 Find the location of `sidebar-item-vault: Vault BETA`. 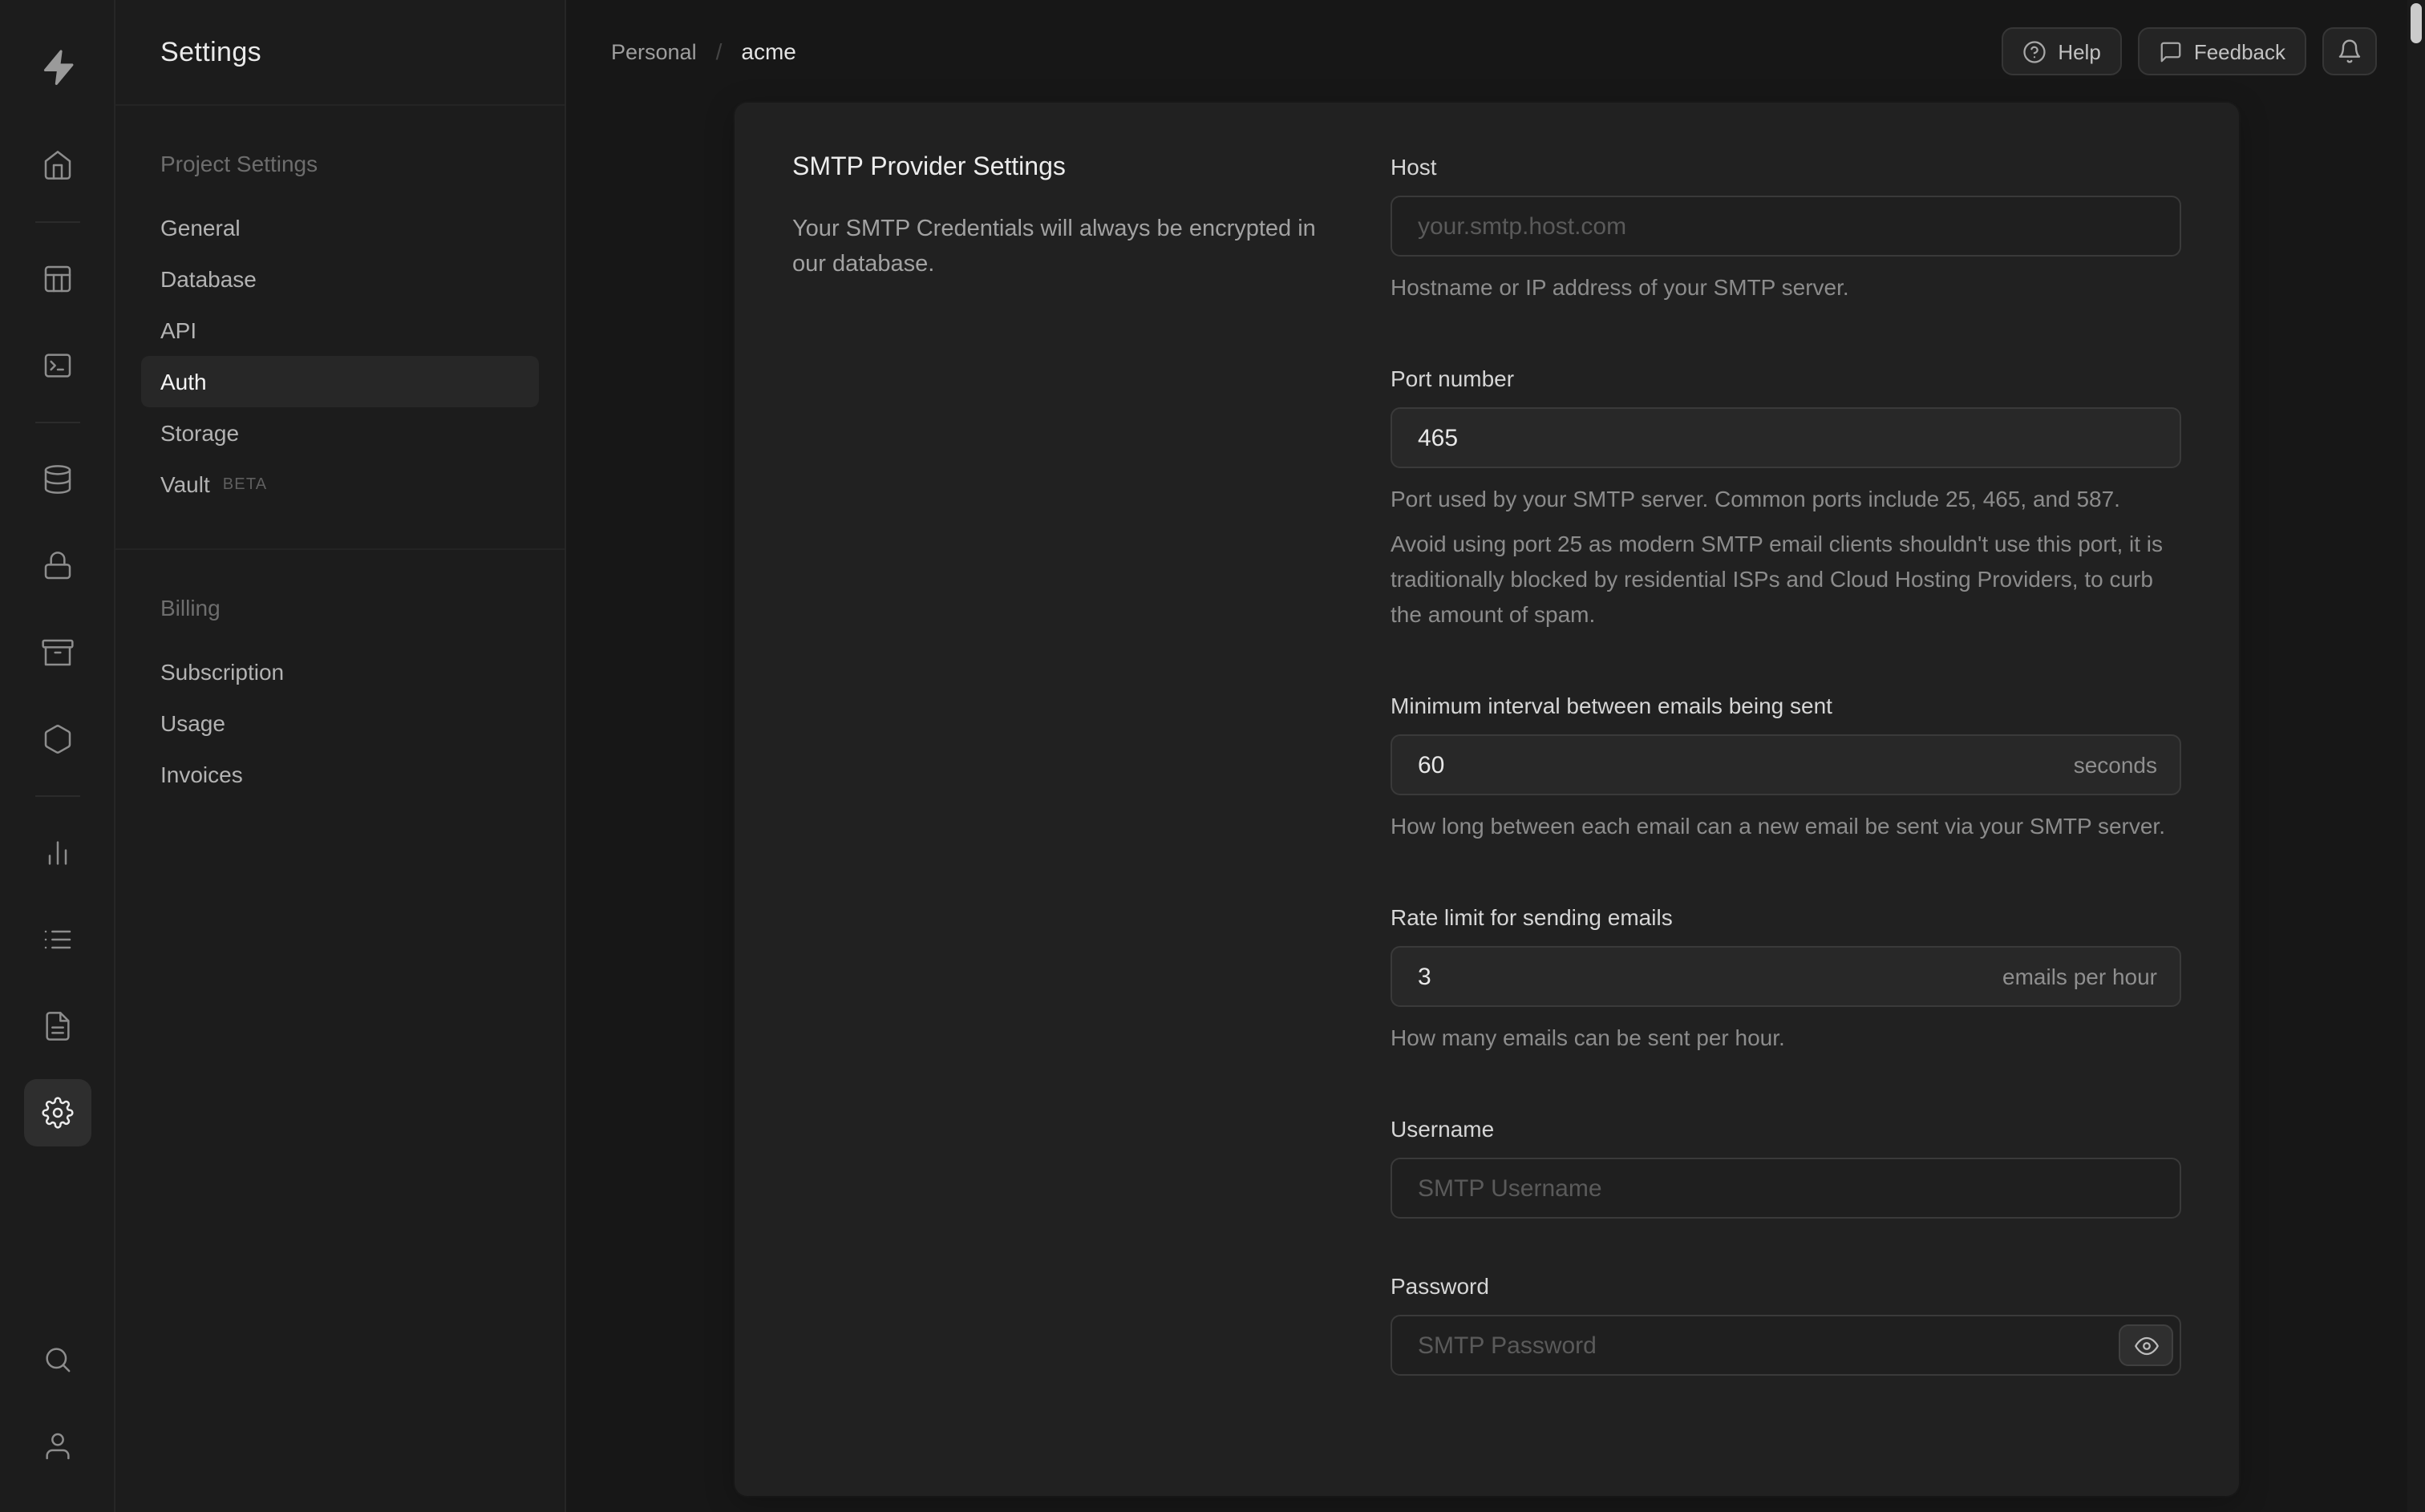

sidebar-item-vault: Vault BETA is located at coordinates (340, 484).